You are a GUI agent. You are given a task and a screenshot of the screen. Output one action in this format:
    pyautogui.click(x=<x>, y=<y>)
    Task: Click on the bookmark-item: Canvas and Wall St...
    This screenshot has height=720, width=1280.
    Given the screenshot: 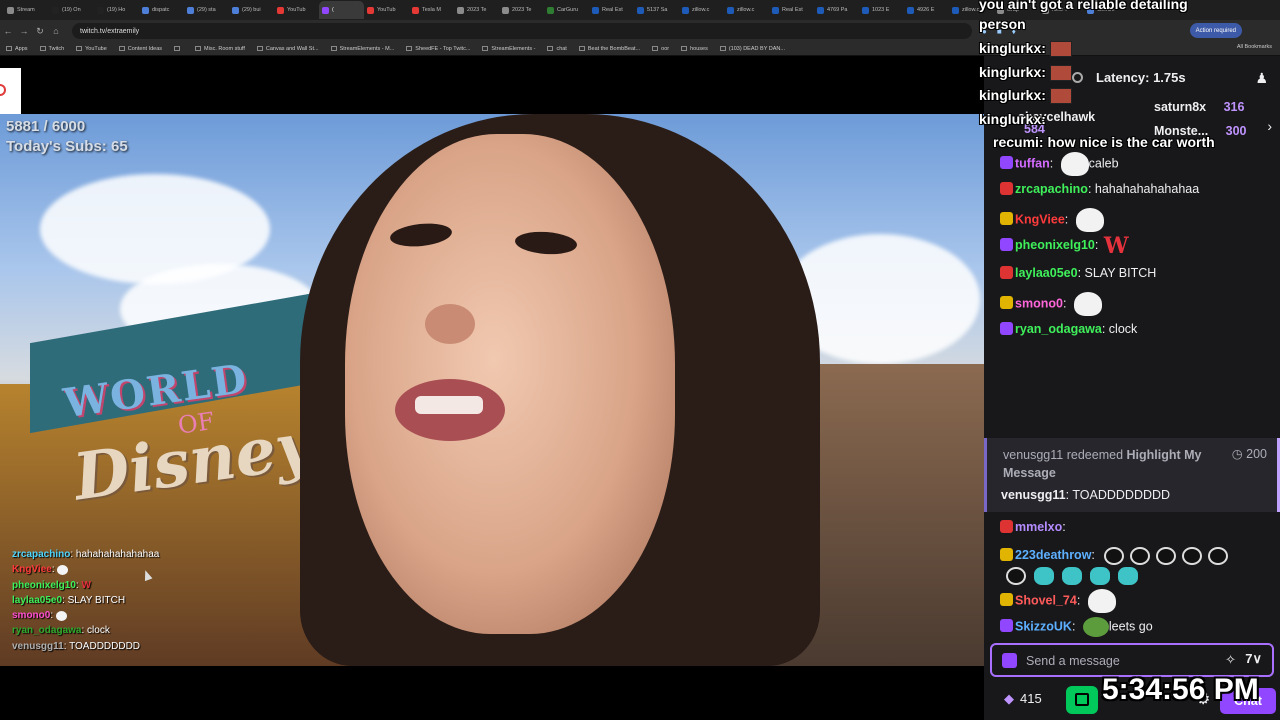 What is the action you would take?
    pyautogui.click(x=287, y=48)
    